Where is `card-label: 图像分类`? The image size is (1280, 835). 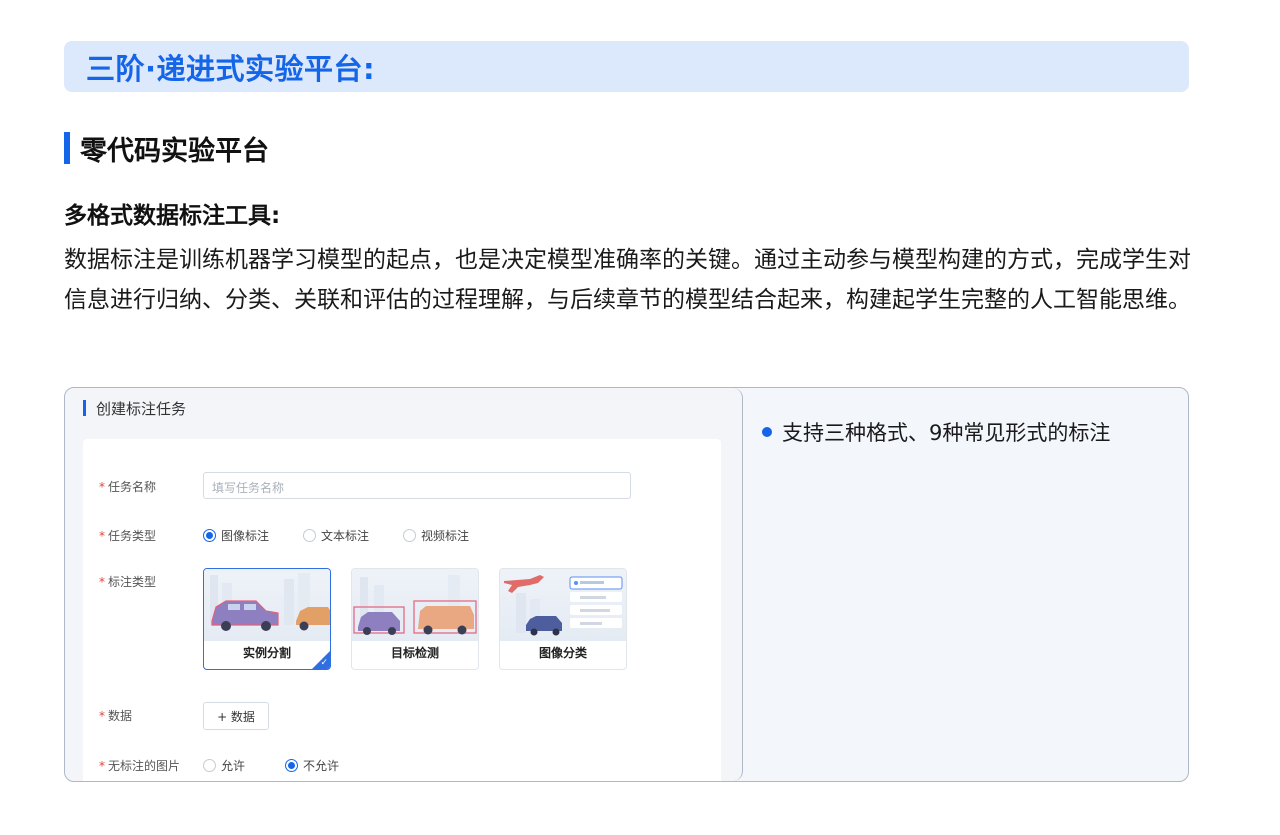 card-label: 图像分类 is located at coordinates (562, 653).